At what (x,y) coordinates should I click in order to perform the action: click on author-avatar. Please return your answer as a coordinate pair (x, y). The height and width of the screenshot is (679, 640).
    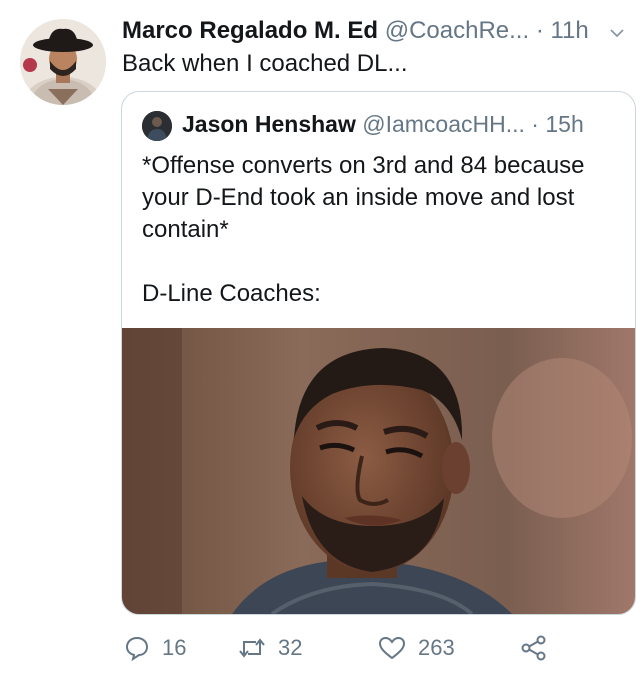
    Looking at the image, I should click on (63, 62).